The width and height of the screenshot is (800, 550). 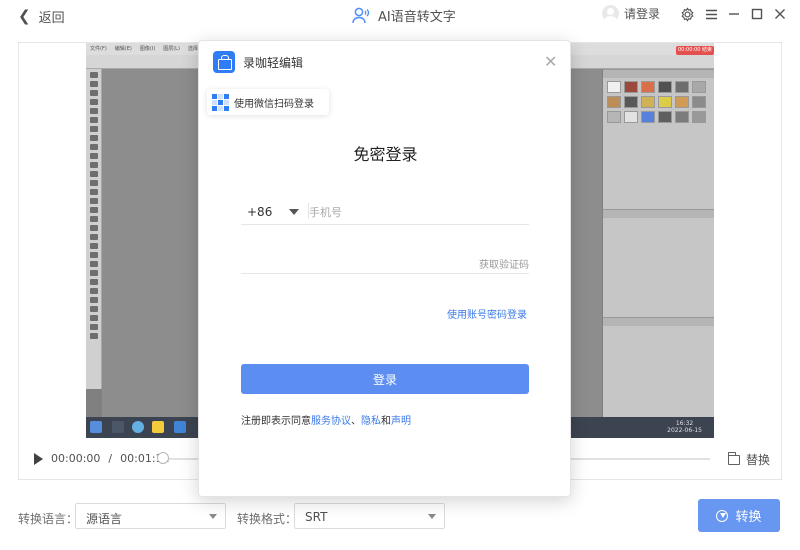 I want to click on phone-field: +86, so click(x=385, y=210).